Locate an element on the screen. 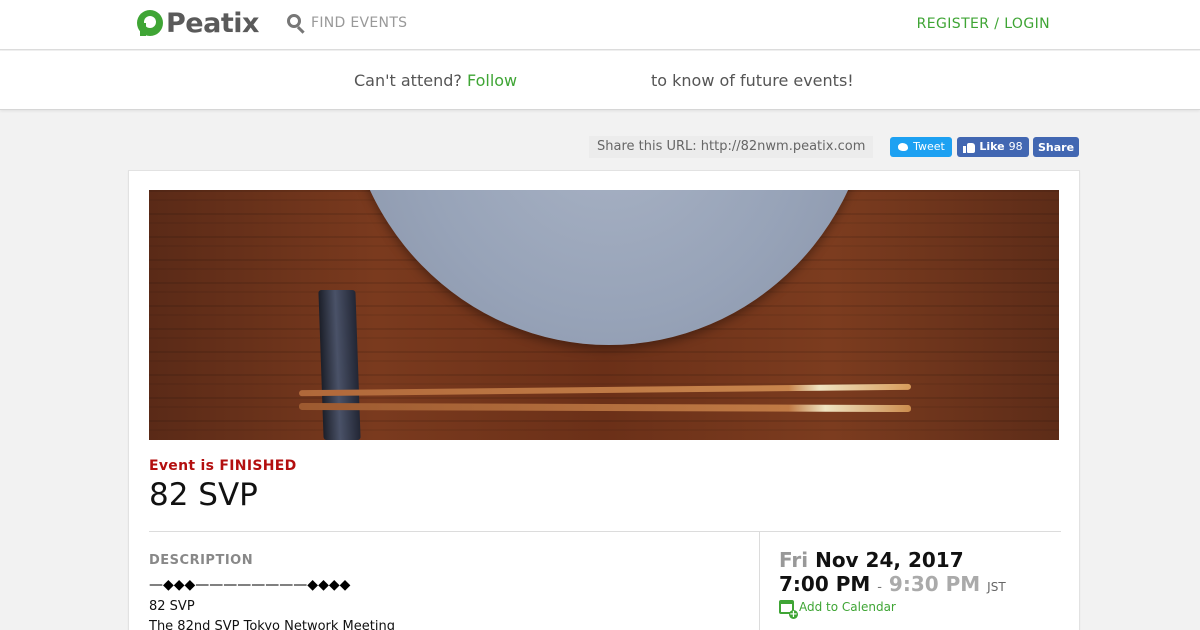 This screenshot has width=1200, height=630. thumbs-up-icon is located at coordinates (969, 147).